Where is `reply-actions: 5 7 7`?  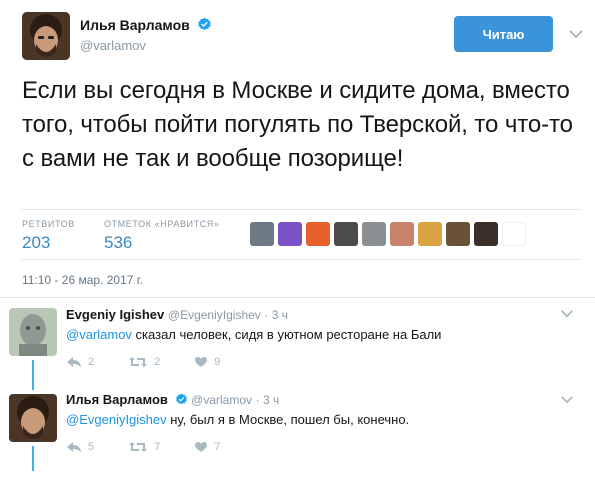 reply-actions: 5 7 7 is located at coordinates (160, 447).